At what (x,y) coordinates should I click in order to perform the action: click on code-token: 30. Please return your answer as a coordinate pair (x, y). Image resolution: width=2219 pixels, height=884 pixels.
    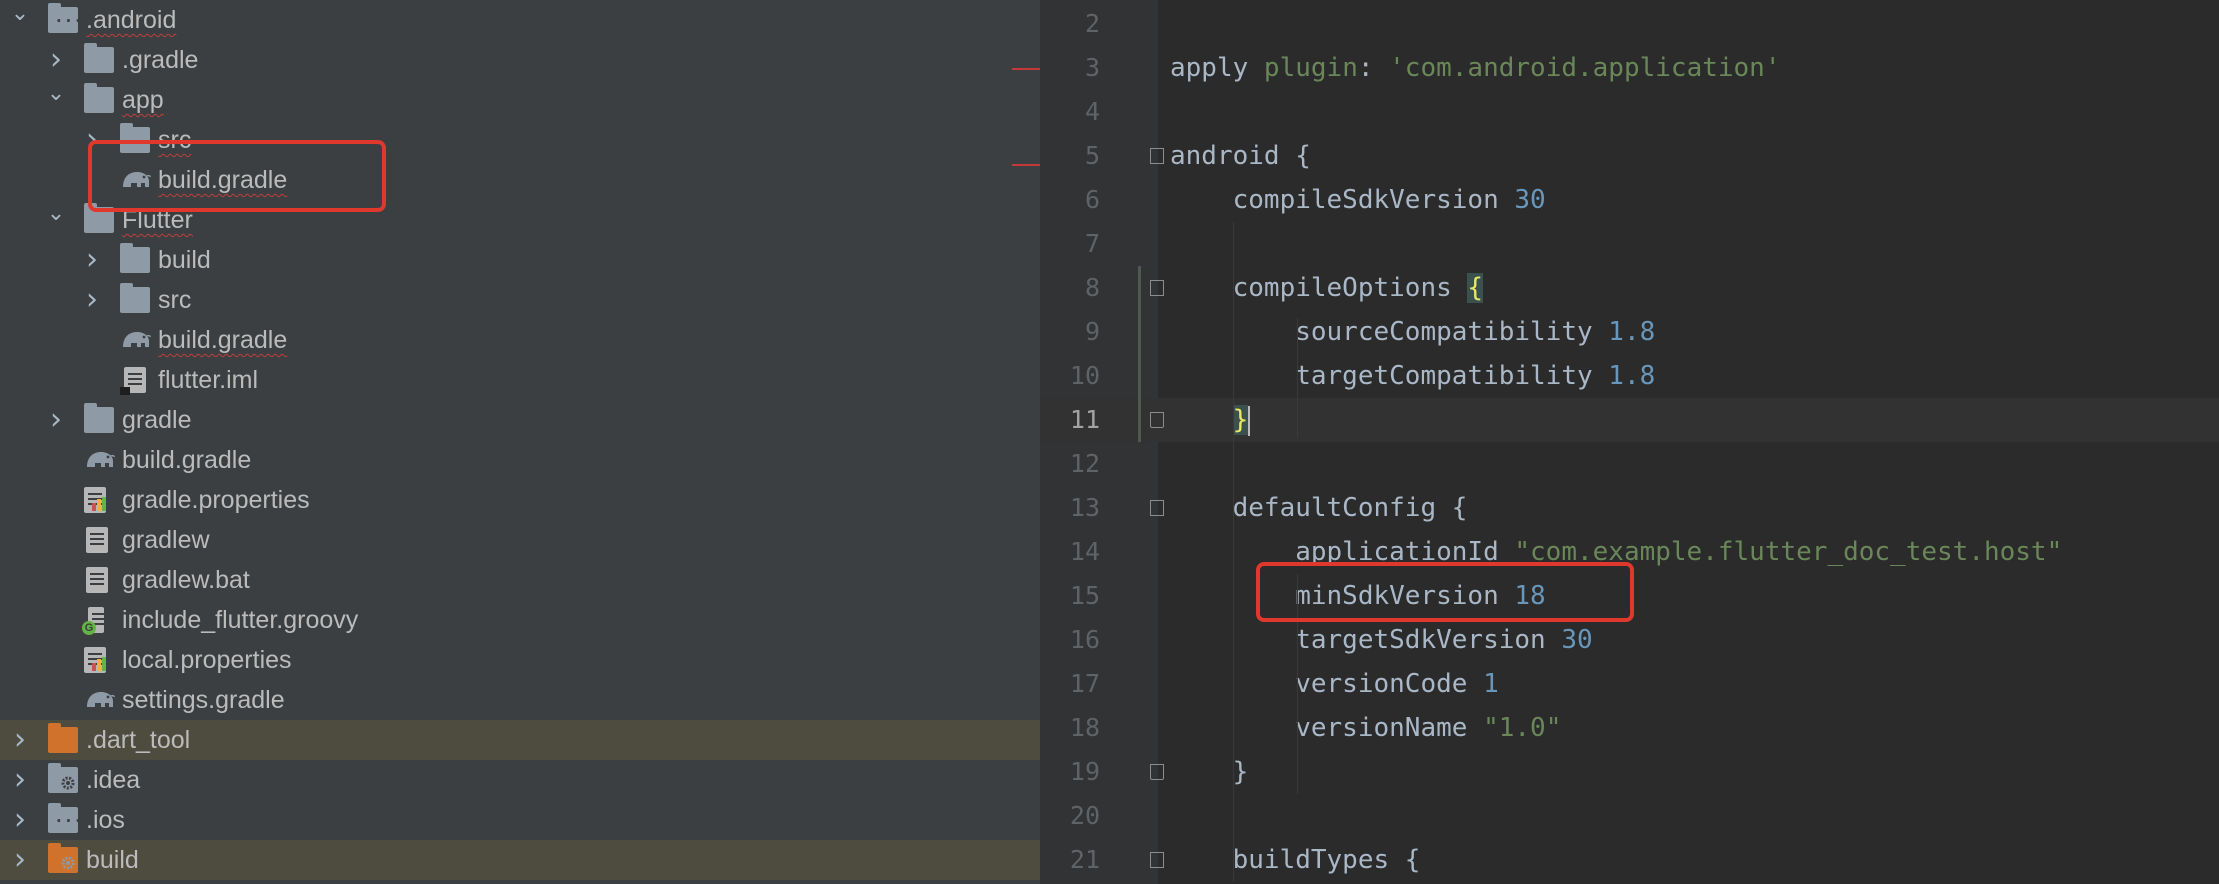
    Looking at the image, I should click on (1577, 640).